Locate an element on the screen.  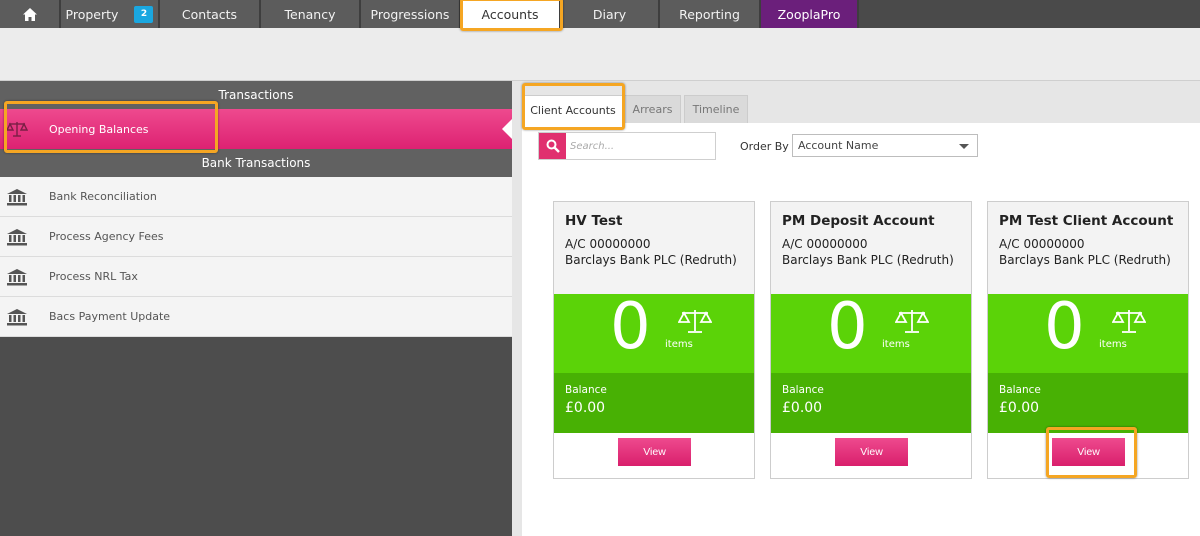
menu-item-bacs-payment-update: Bacs Payment Update is located at coordinates (256, 317).